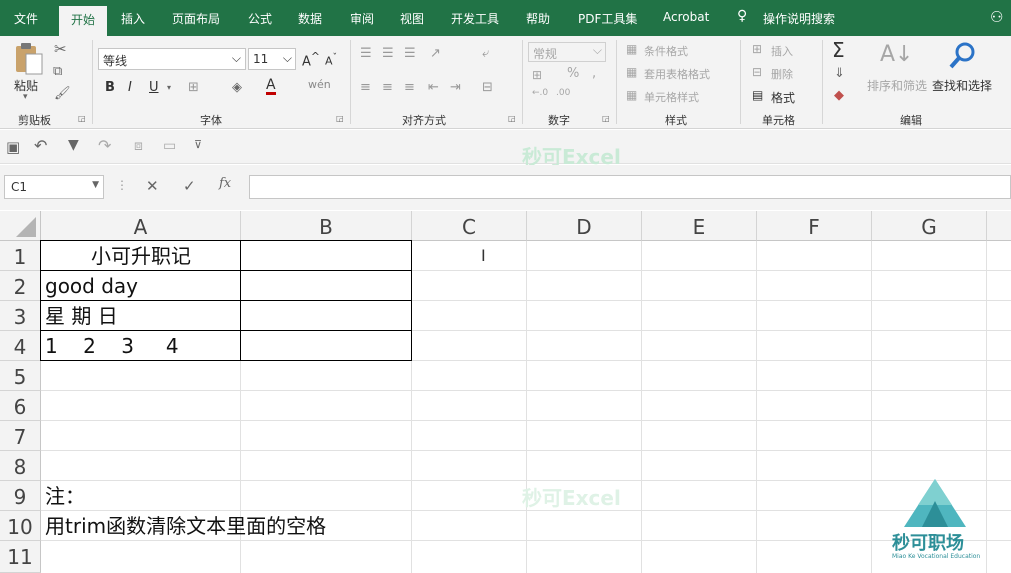  Describe the element at coordinates (154, 87) in the screenshot. I see `underline-icon: U` at that location.